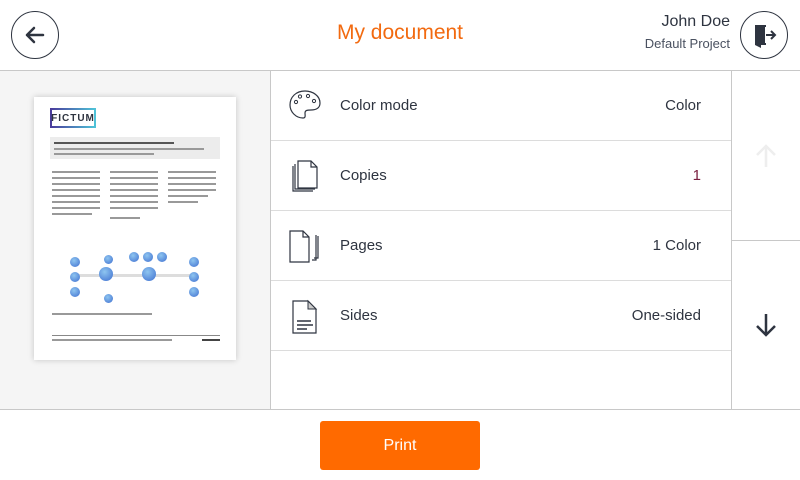 Image resolution: width=800 pixels, height=480 pixels. I want to click on option-sides: Sides One-sided, so click(501, 316).